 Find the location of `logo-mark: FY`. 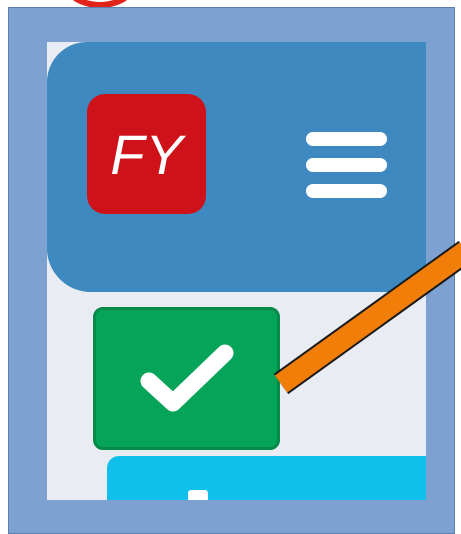

logo-mark: FY is located at coordinates (148, 154).